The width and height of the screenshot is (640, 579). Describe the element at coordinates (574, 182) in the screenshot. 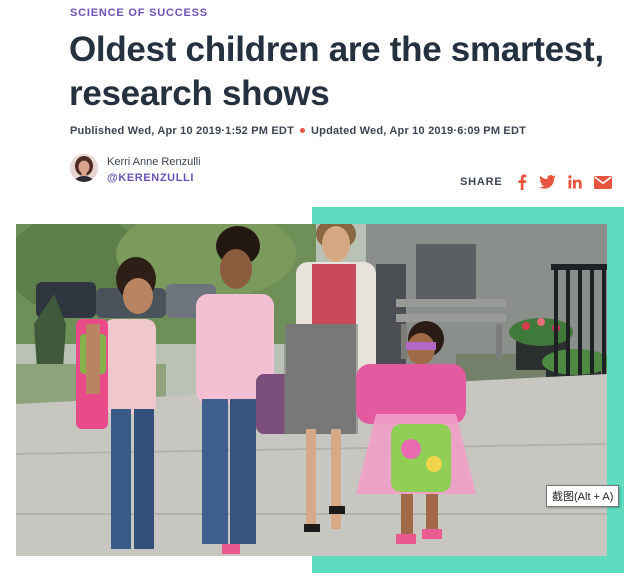

I see `linkedin-icon` at that location.